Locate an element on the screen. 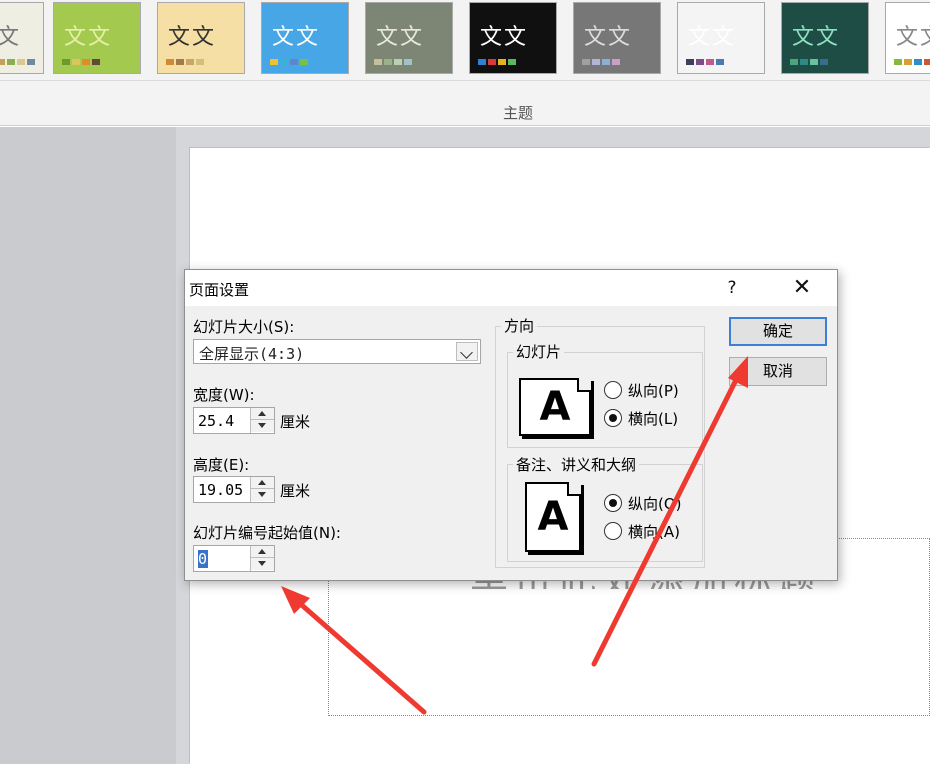 The height and width of the screenshot is (764, 930). dialog-title: 页面设置 is located at coordinates (219, 290).